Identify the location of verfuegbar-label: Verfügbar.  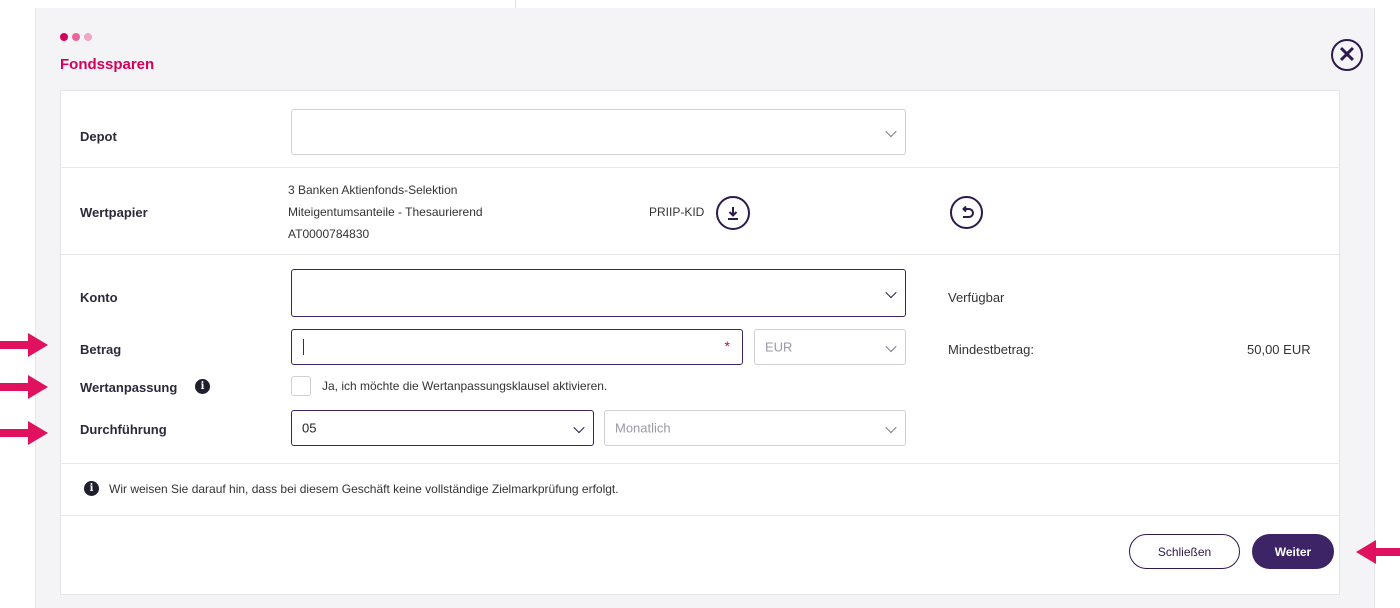
(976, 297).